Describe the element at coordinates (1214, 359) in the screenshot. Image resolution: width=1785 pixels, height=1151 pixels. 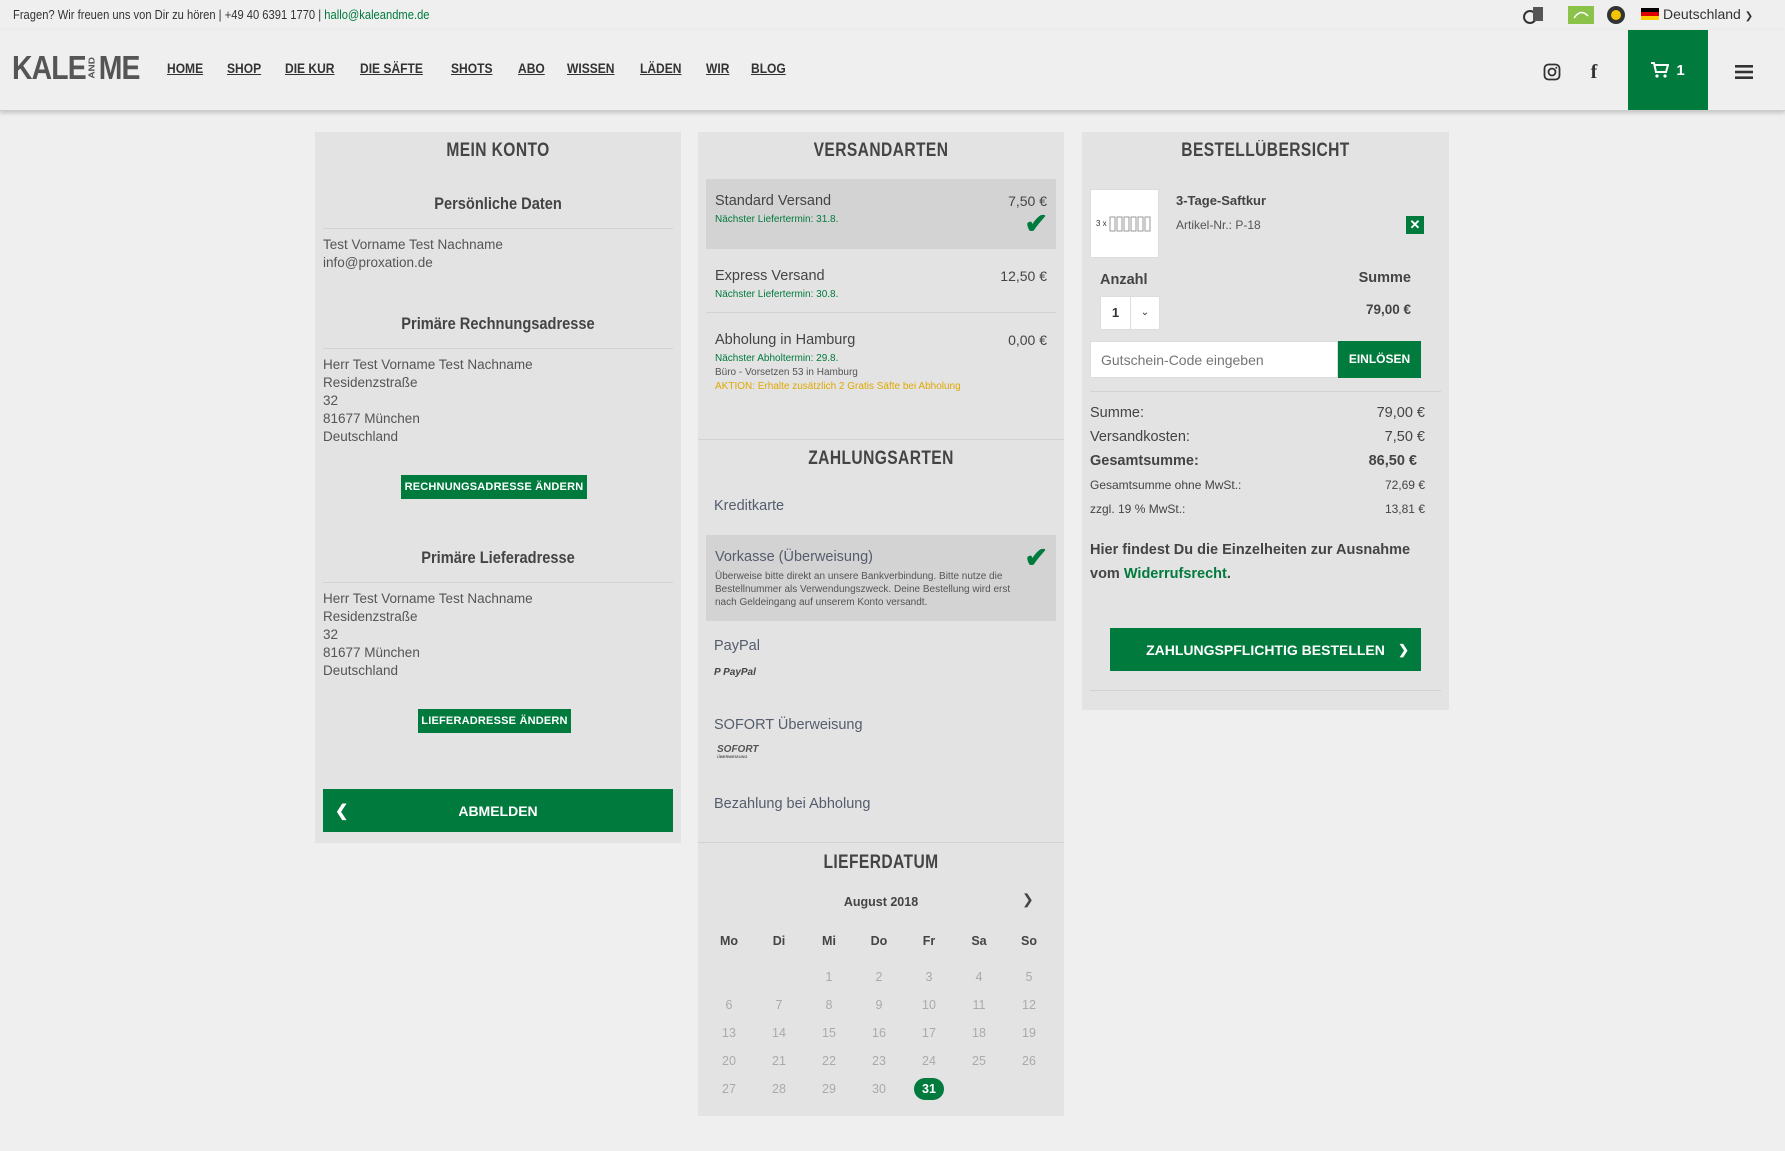
I see `coupon-input` at that location.